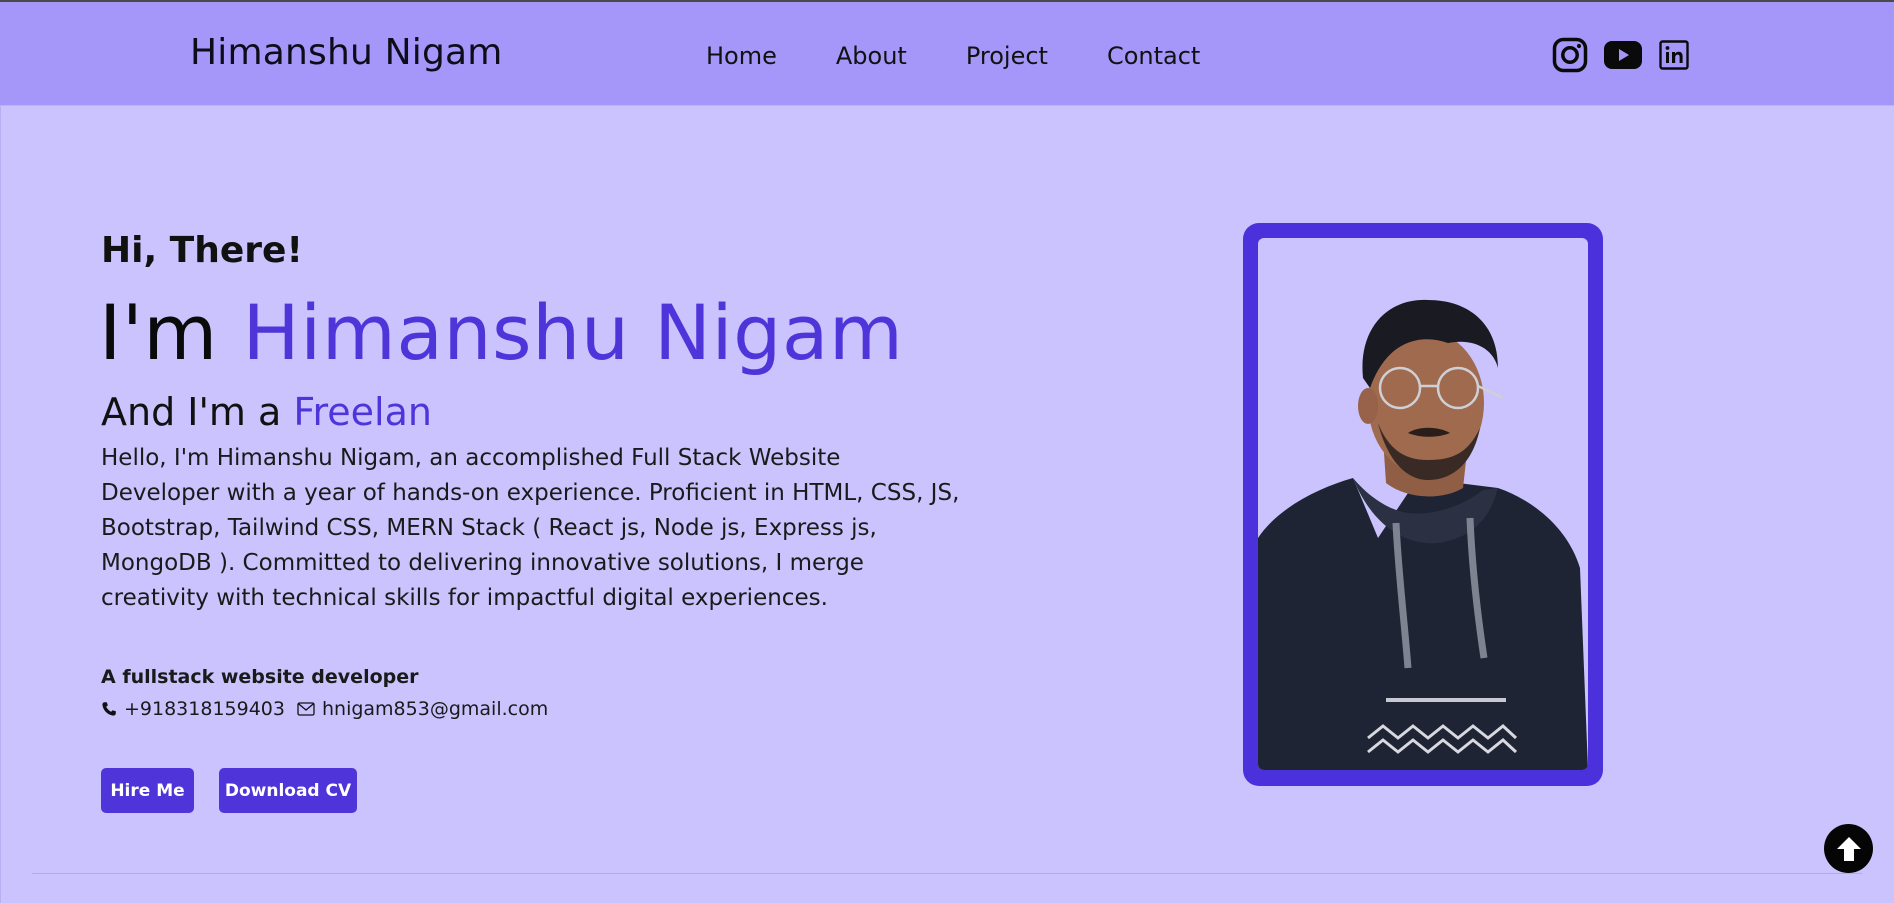 The image size is (1894, 903). Describe the element at coordinates (204, 709) in the screenshot. I see `phone-number: +918318159403` at that location.